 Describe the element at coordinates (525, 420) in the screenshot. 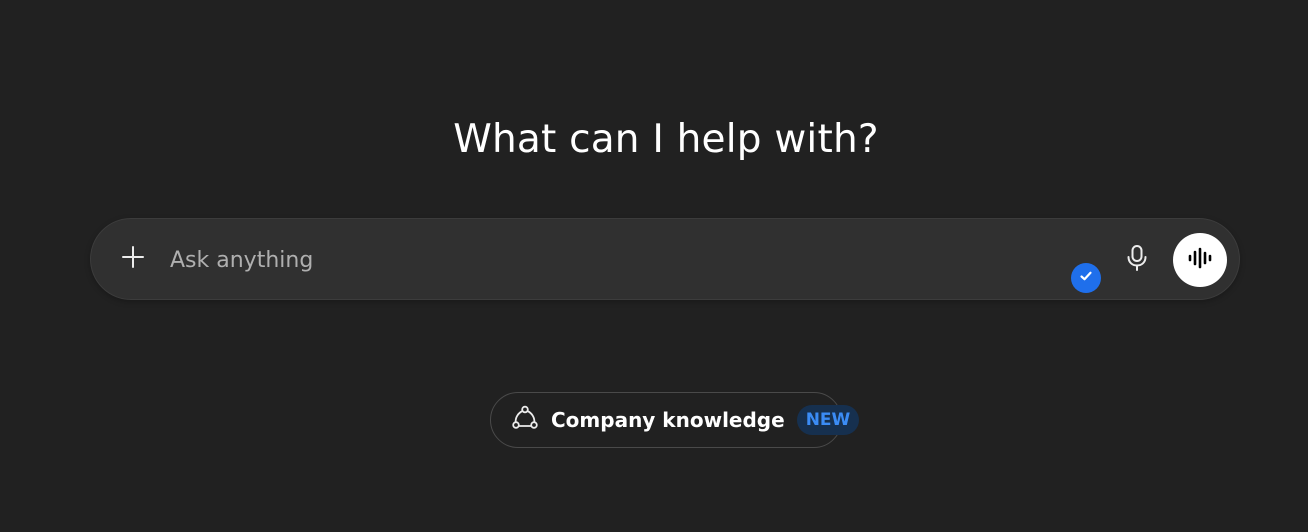

I see `connections-icon` at that location.